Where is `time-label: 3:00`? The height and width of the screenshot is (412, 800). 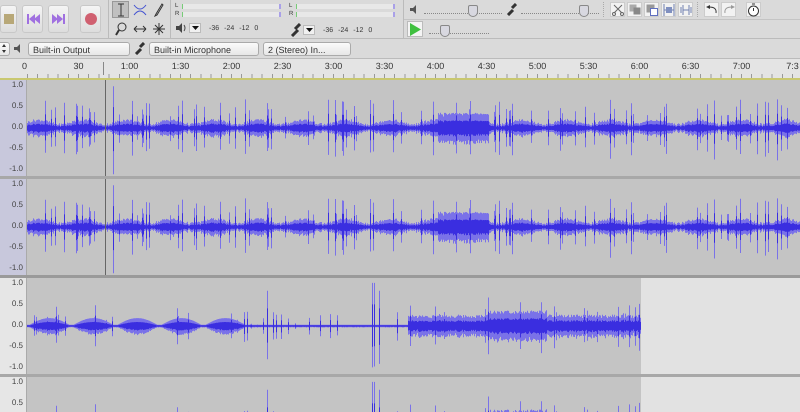
time-label: 3:00 is located at coordinates (333, 66).